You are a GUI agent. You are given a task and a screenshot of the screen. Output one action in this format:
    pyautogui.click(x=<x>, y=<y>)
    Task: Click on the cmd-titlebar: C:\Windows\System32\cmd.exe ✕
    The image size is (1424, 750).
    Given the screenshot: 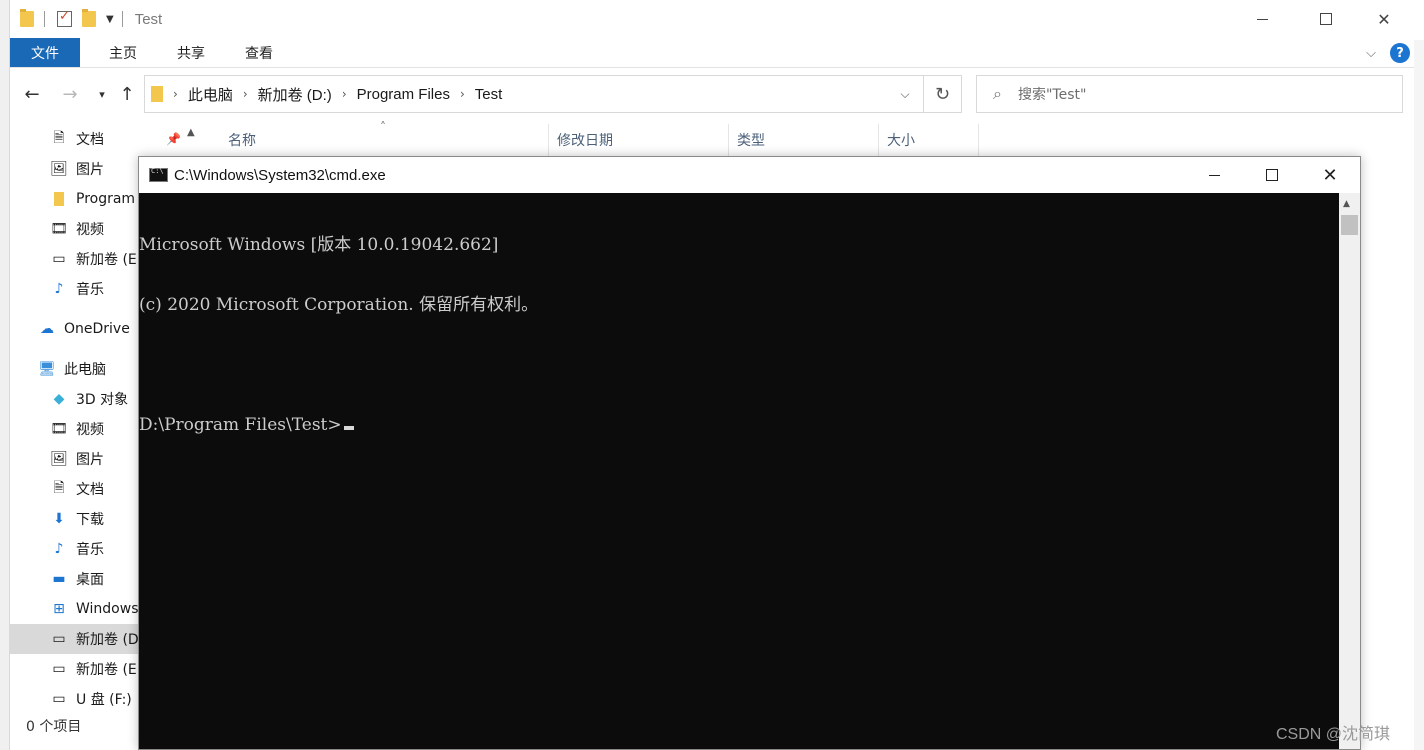 What is the action you would take?
    pyautogui.click(x=749, y=175)
    